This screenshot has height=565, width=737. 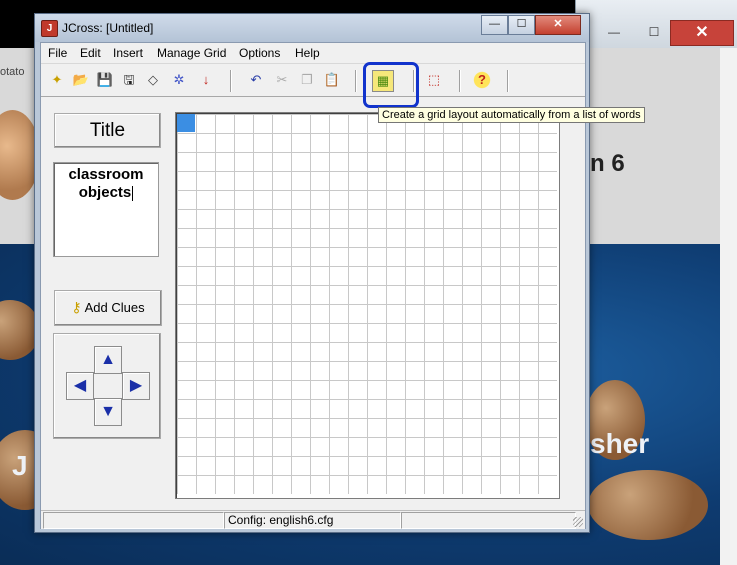 What do you see at coordinates (57, 80) in the screenshot?
I see `new-icon: ✦` at bounding box center [57, 80].